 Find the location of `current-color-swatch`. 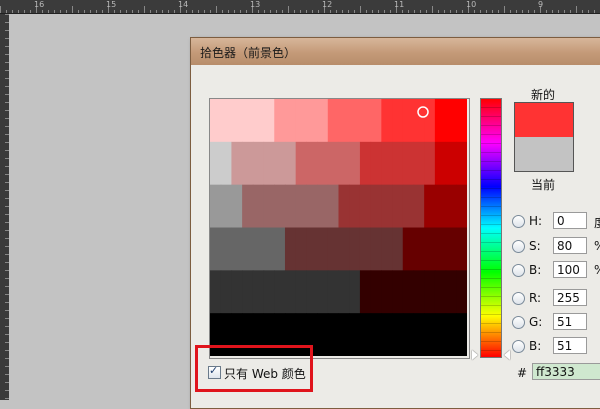

current-color-swatch is located at coordinates (544, 154).